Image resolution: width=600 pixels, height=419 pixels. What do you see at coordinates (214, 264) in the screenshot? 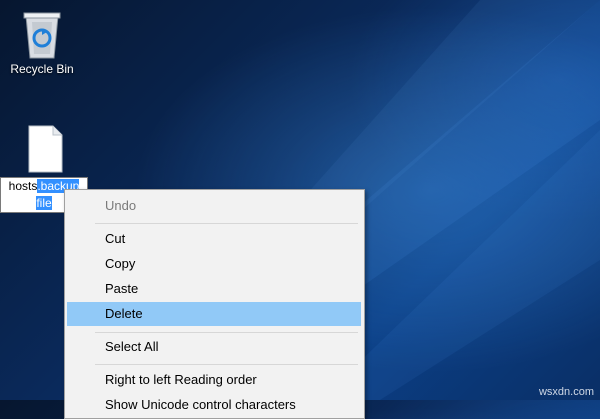
I see `menu-item-copy: Copy` at bounding box center [214, 264].